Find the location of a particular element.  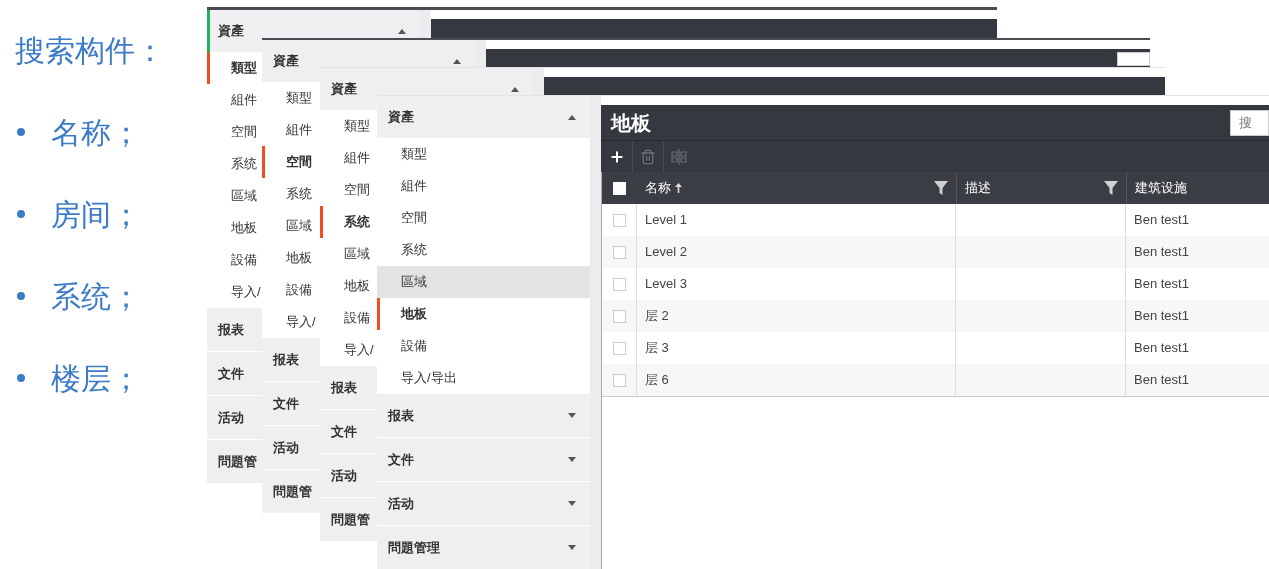

column-label: 名称 is located at coordinates (658, 188).